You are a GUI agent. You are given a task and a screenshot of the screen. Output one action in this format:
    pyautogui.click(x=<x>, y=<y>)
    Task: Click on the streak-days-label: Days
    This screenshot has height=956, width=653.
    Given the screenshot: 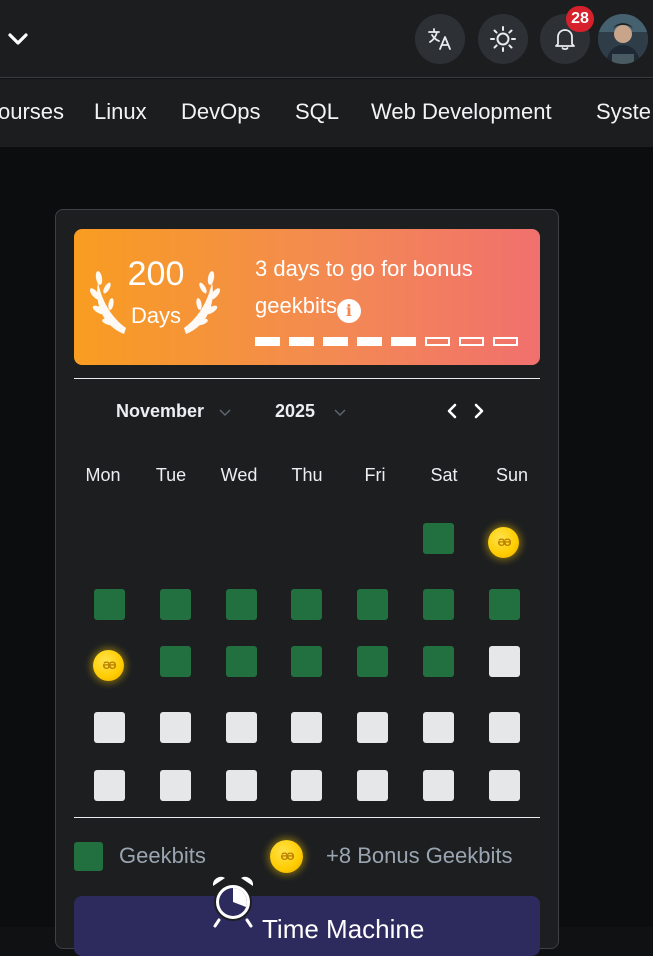 What is the action you would take?
    pyautogui.click(x=156, y=315)
    